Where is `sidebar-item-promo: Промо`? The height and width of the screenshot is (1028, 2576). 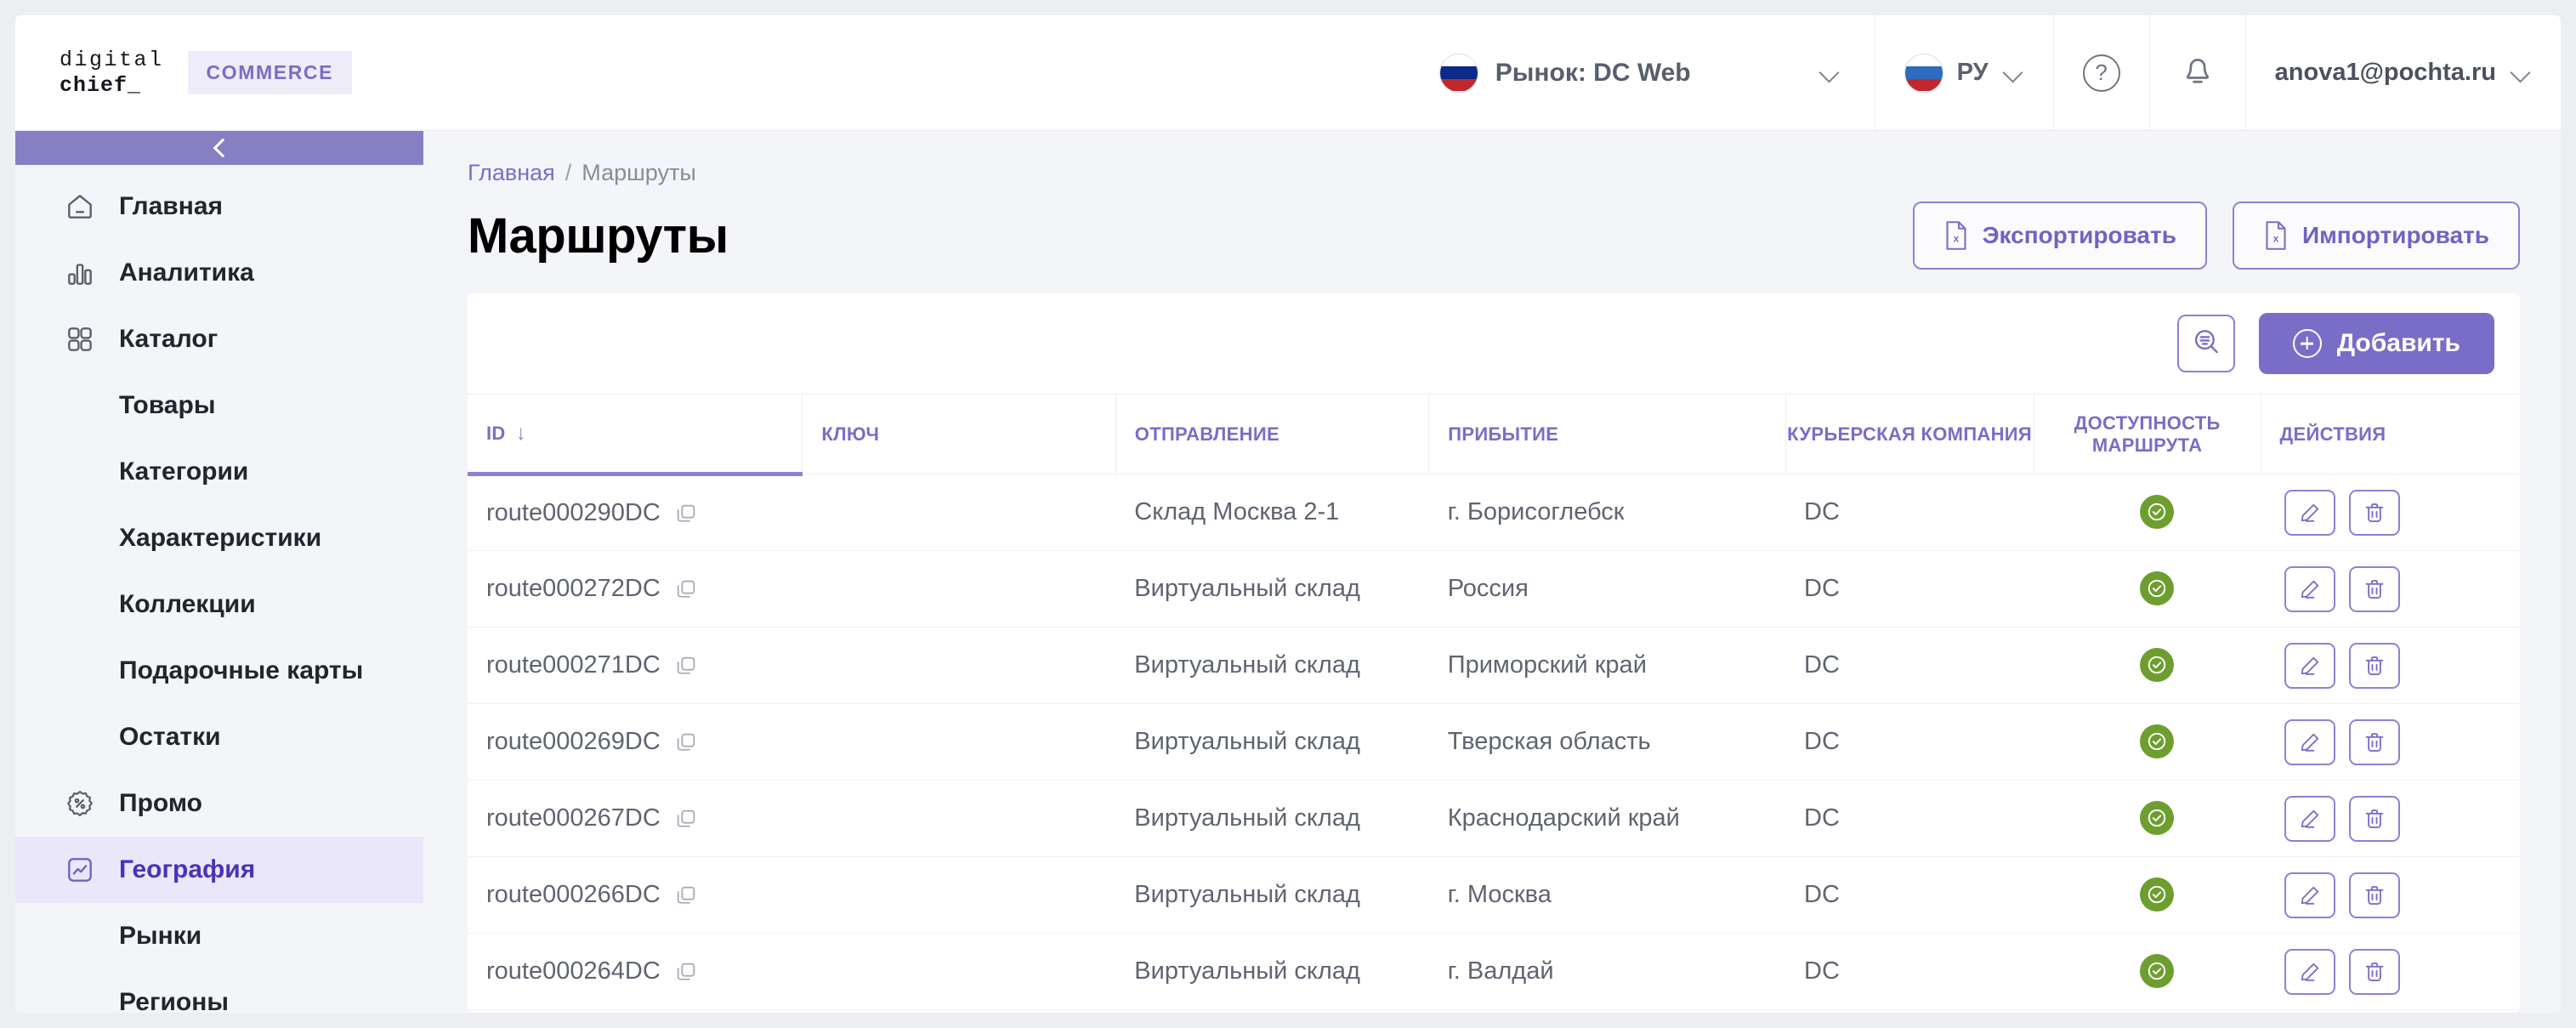 sidebar-item-promo: Промо is located at coordinates (219, 804).